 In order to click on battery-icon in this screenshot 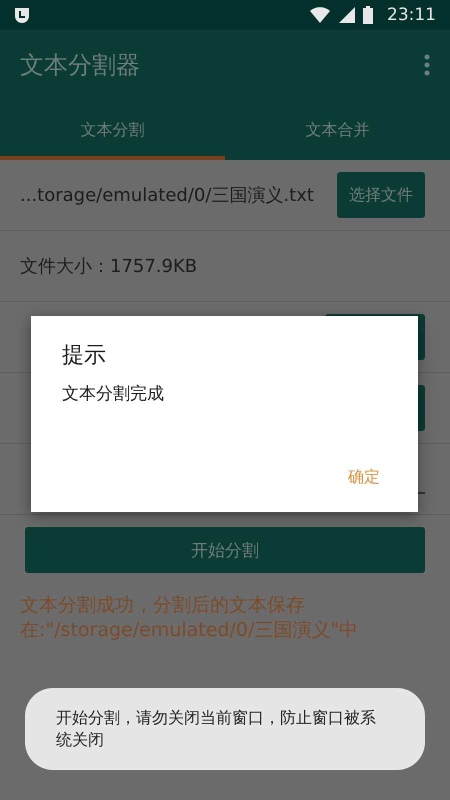, I will do `click(368, 15)`.